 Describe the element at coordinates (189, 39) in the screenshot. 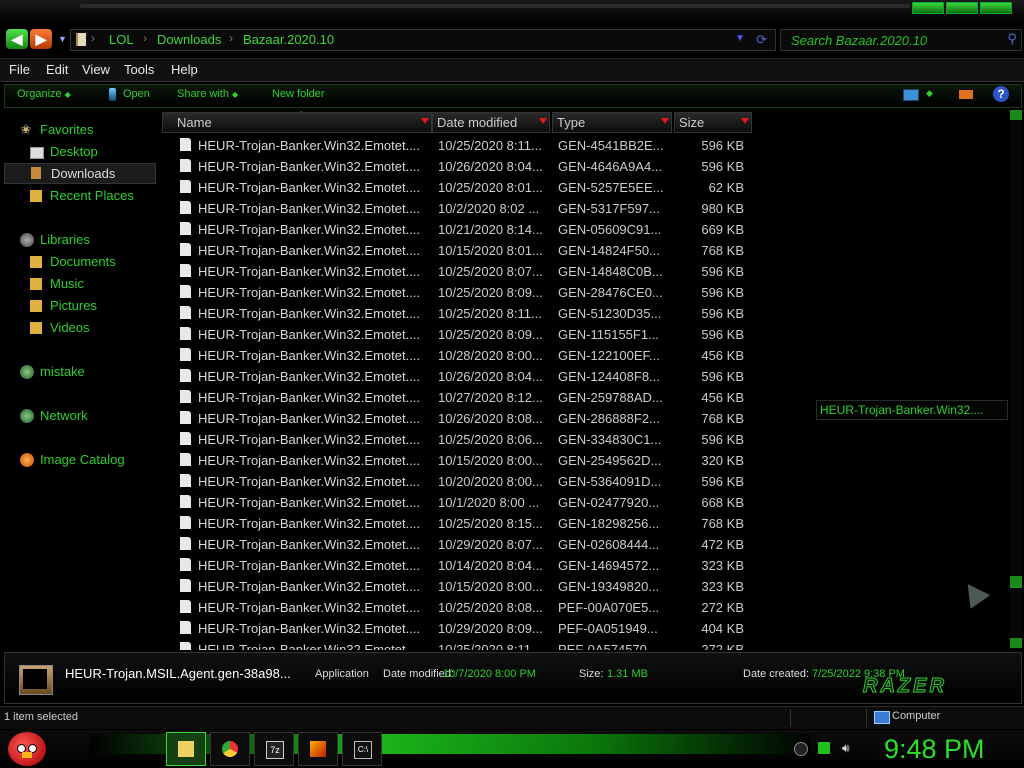

I see `breadcrumb-downloads: Downloads` at that location.